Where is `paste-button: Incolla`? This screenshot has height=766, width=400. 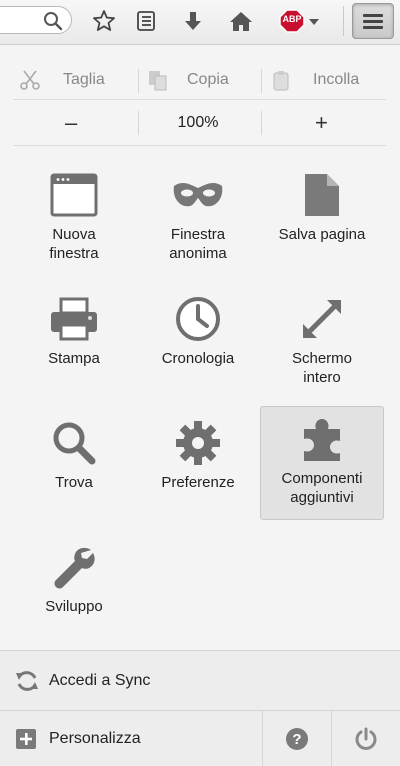 paste-button: Incolla is located at coordinates (329, 80).